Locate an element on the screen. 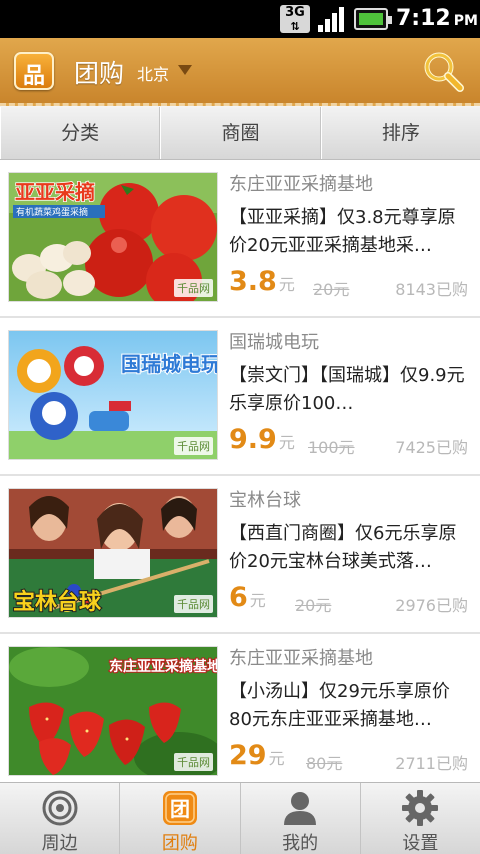 This screenshot has width=480, height=854. deal-price: 3.8 元 is located at coordinates (262, 281).